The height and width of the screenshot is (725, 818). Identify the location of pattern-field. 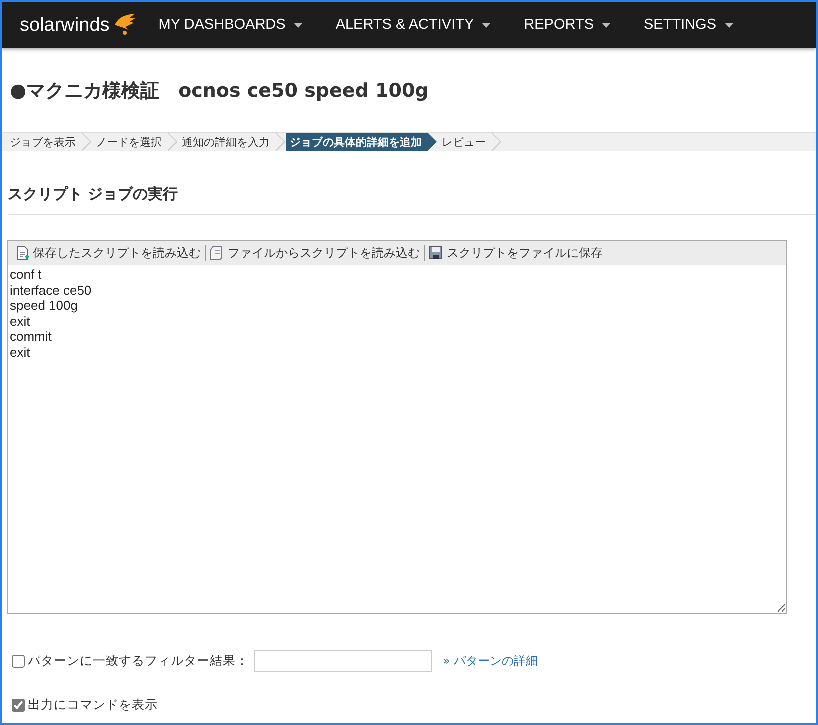
(343, 661).